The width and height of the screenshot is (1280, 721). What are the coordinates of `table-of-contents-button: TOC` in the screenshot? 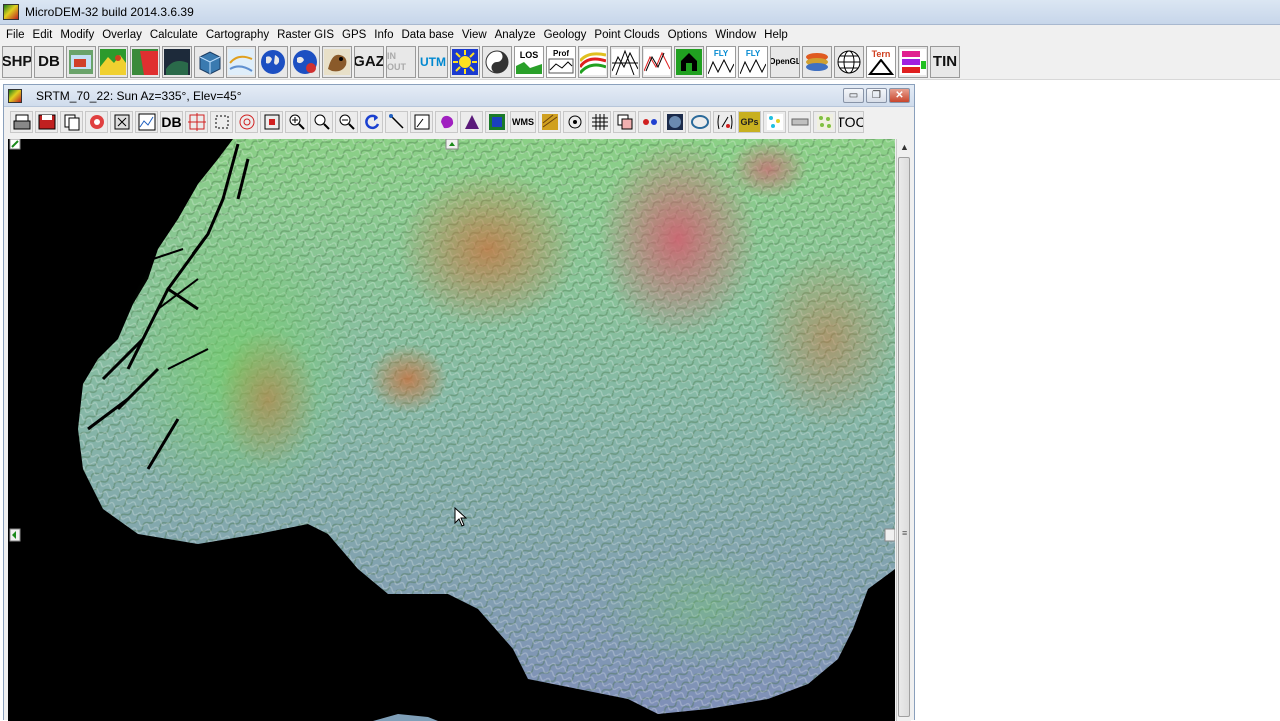 It's located at (851, 122).